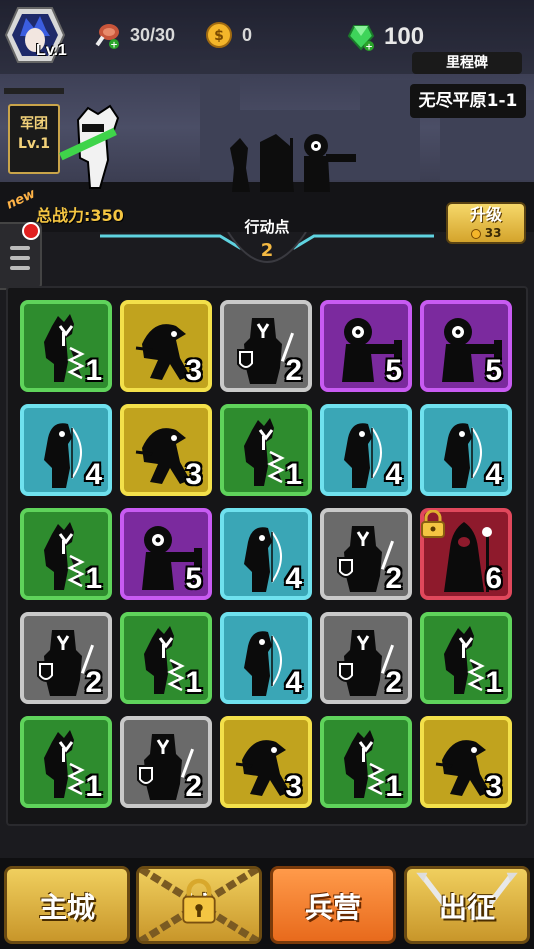  Describe the element at coordinates (247, 34) in the screenshot. I see `coin-value: 0` at that location.